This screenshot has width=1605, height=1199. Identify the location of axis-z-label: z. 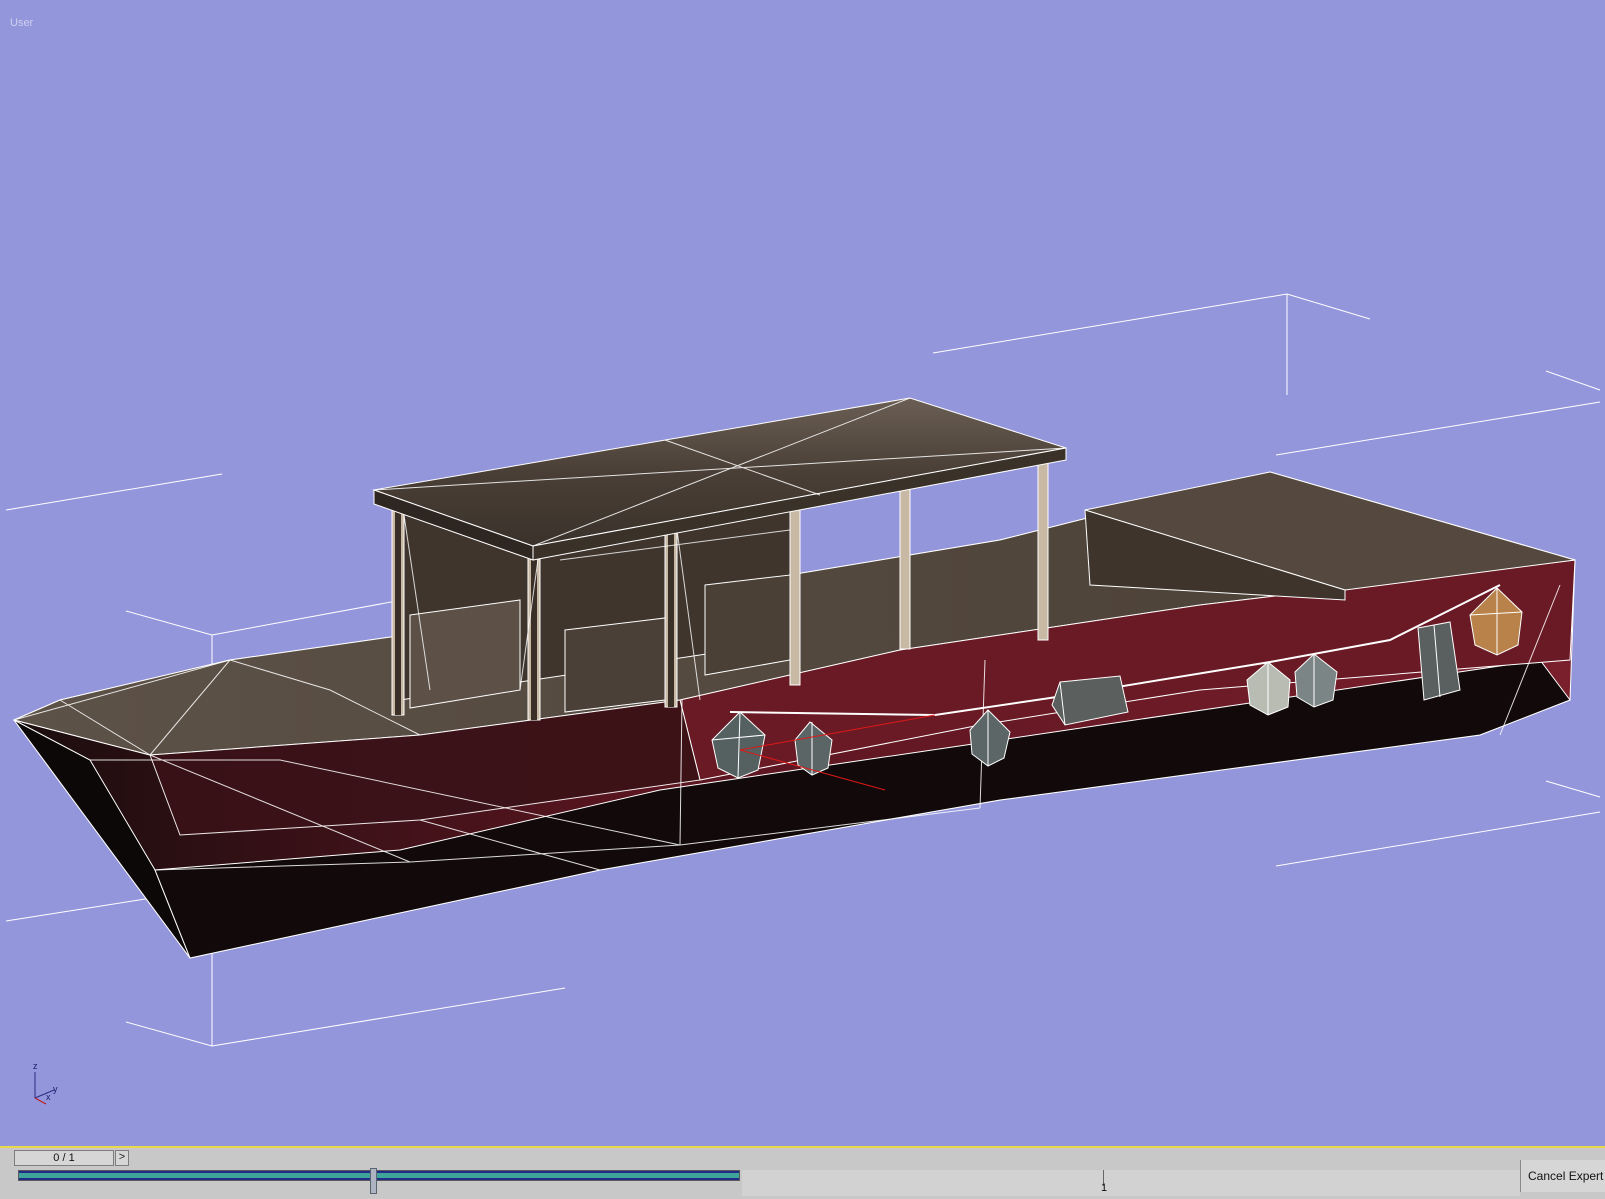
(35, 1066).